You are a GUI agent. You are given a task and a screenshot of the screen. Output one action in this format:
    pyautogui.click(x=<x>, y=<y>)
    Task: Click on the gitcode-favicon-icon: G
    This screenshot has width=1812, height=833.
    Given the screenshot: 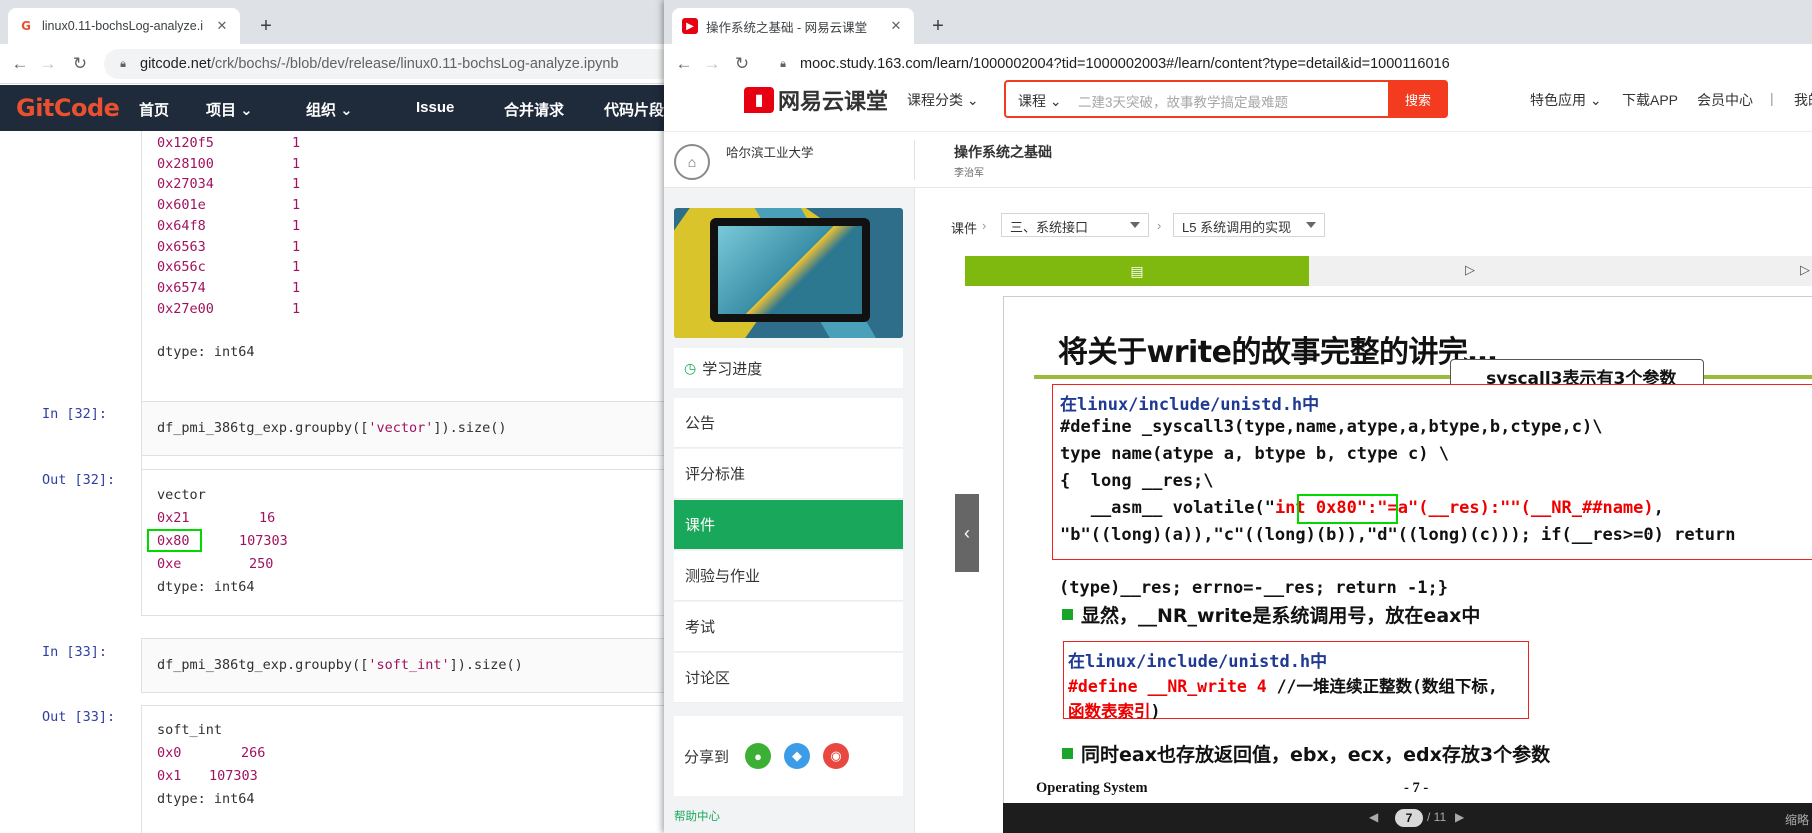 What is the action you would take?
    pyautogui.click(x=26, y=26)
    